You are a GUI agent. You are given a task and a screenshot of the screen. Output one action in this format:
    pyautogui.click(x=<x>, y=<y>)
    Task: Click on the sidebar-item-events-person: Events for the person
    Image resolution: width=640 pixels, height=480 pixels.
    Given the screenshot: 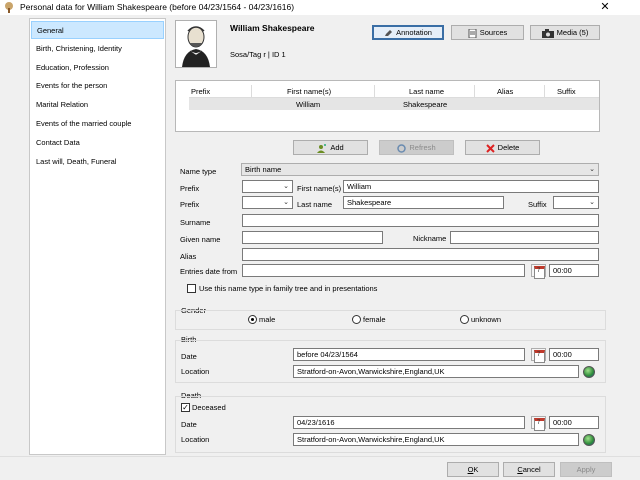 What is the action you would take?
    pyautogui.click(x=97, y=86)
    